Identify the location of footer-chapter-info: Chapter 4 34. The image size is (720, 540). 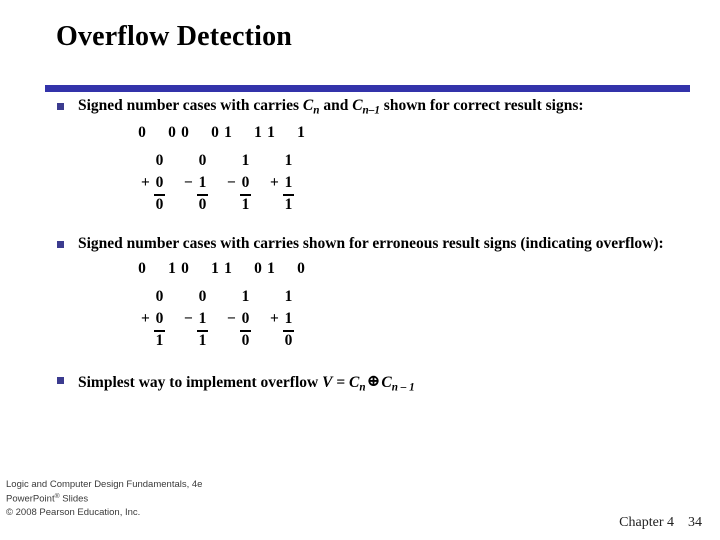
(660, 523).